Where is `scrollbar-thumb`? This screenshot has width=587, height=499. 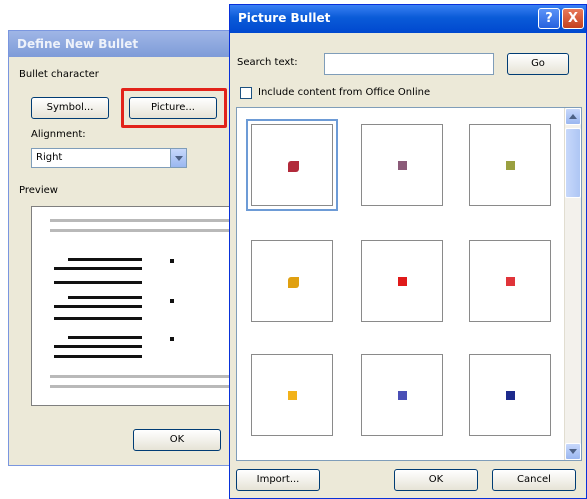 scrollbar-thumb is located at coordinates (573, 163).